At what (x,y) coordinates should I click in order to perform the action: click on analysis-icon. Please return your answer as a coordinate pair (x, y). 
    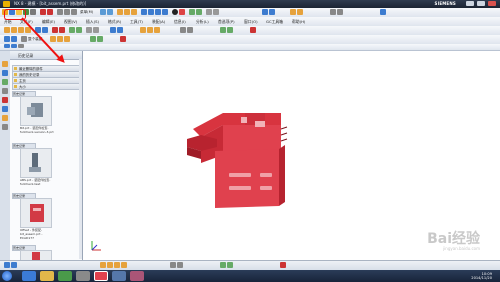
    Looking at the image, I should click on (216, 12).